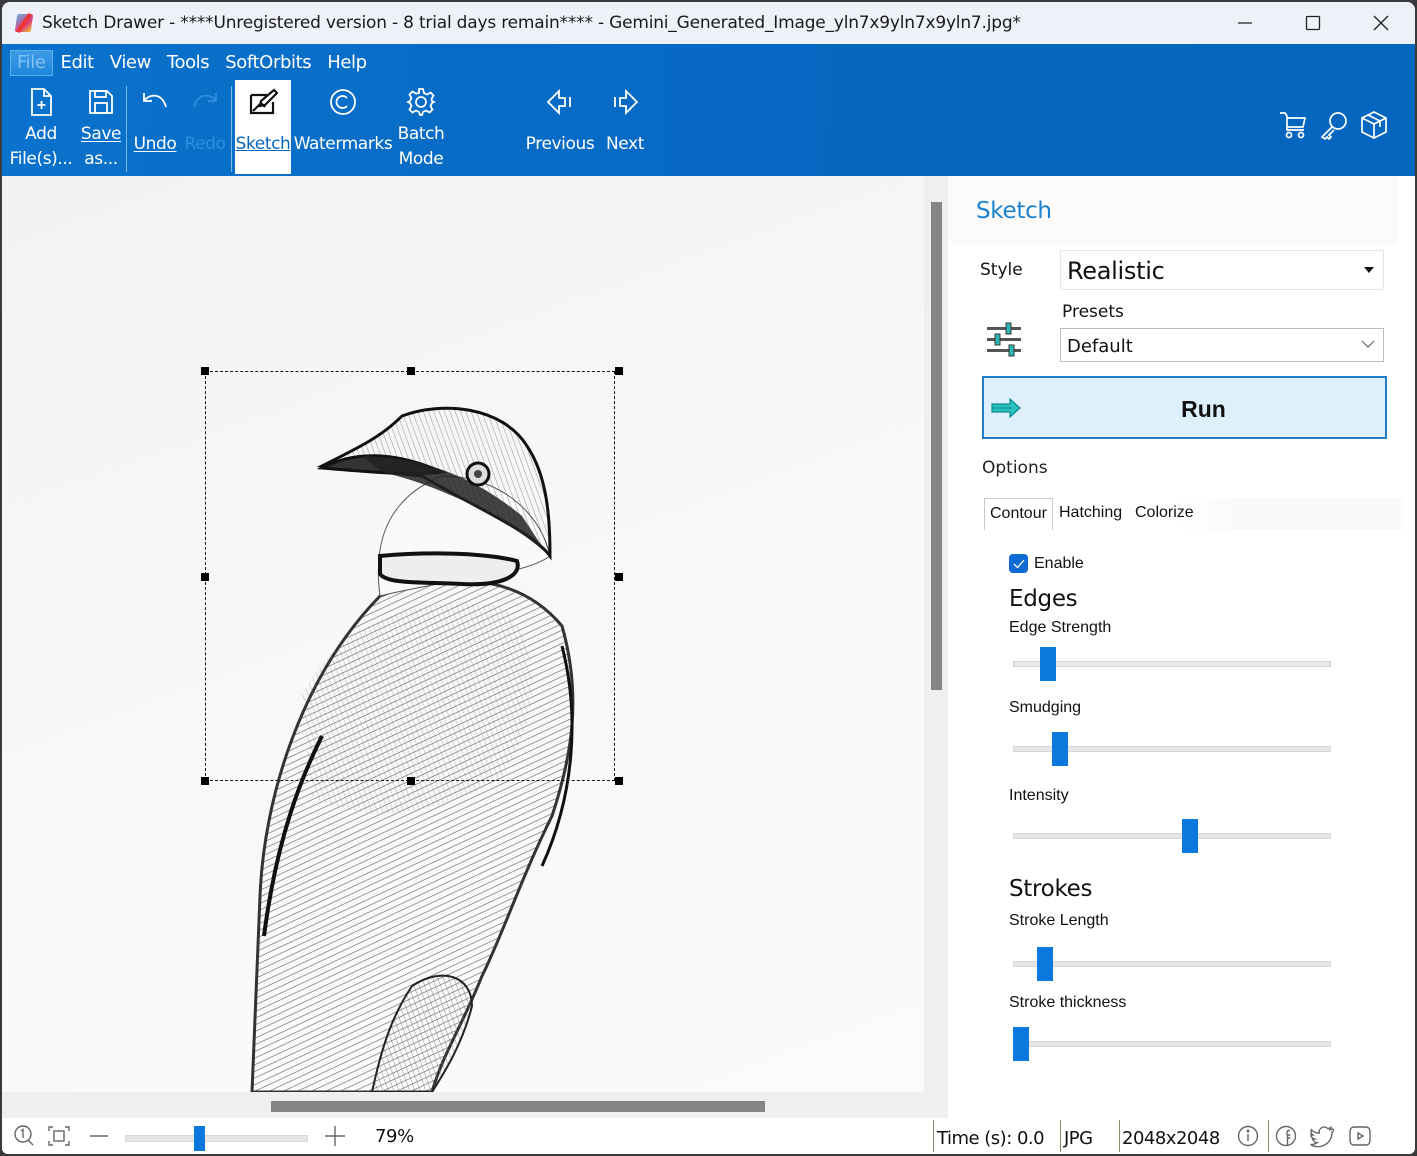  I want to click on undo-button: Undo, so click(155, 127).